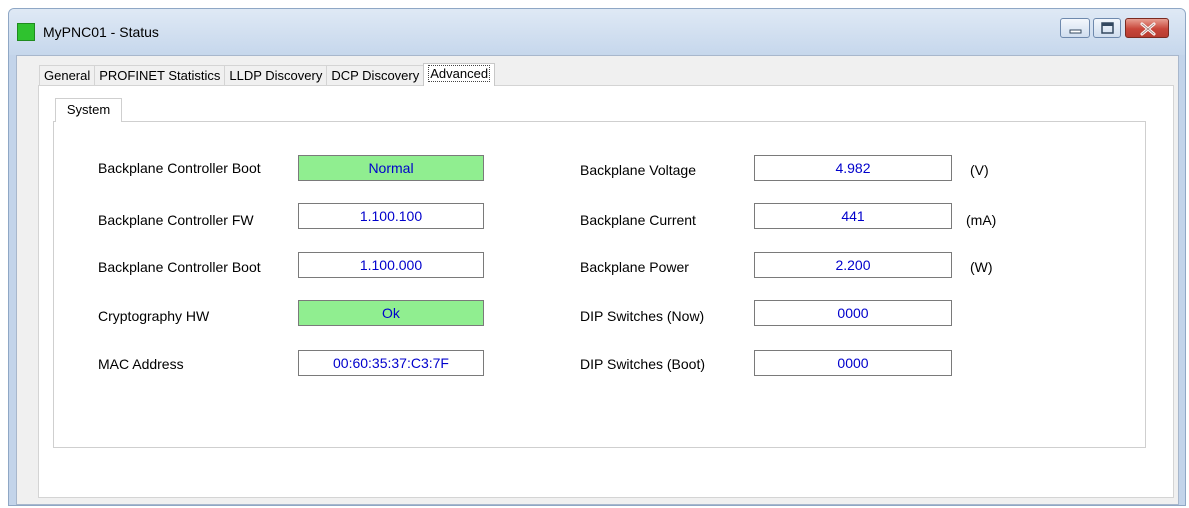 This screenshot has width=1189, height=508. What do you see at coordinates (1075, 28) in the screenshot?
I see `minimize-button` at bounding box center [1075, 28].